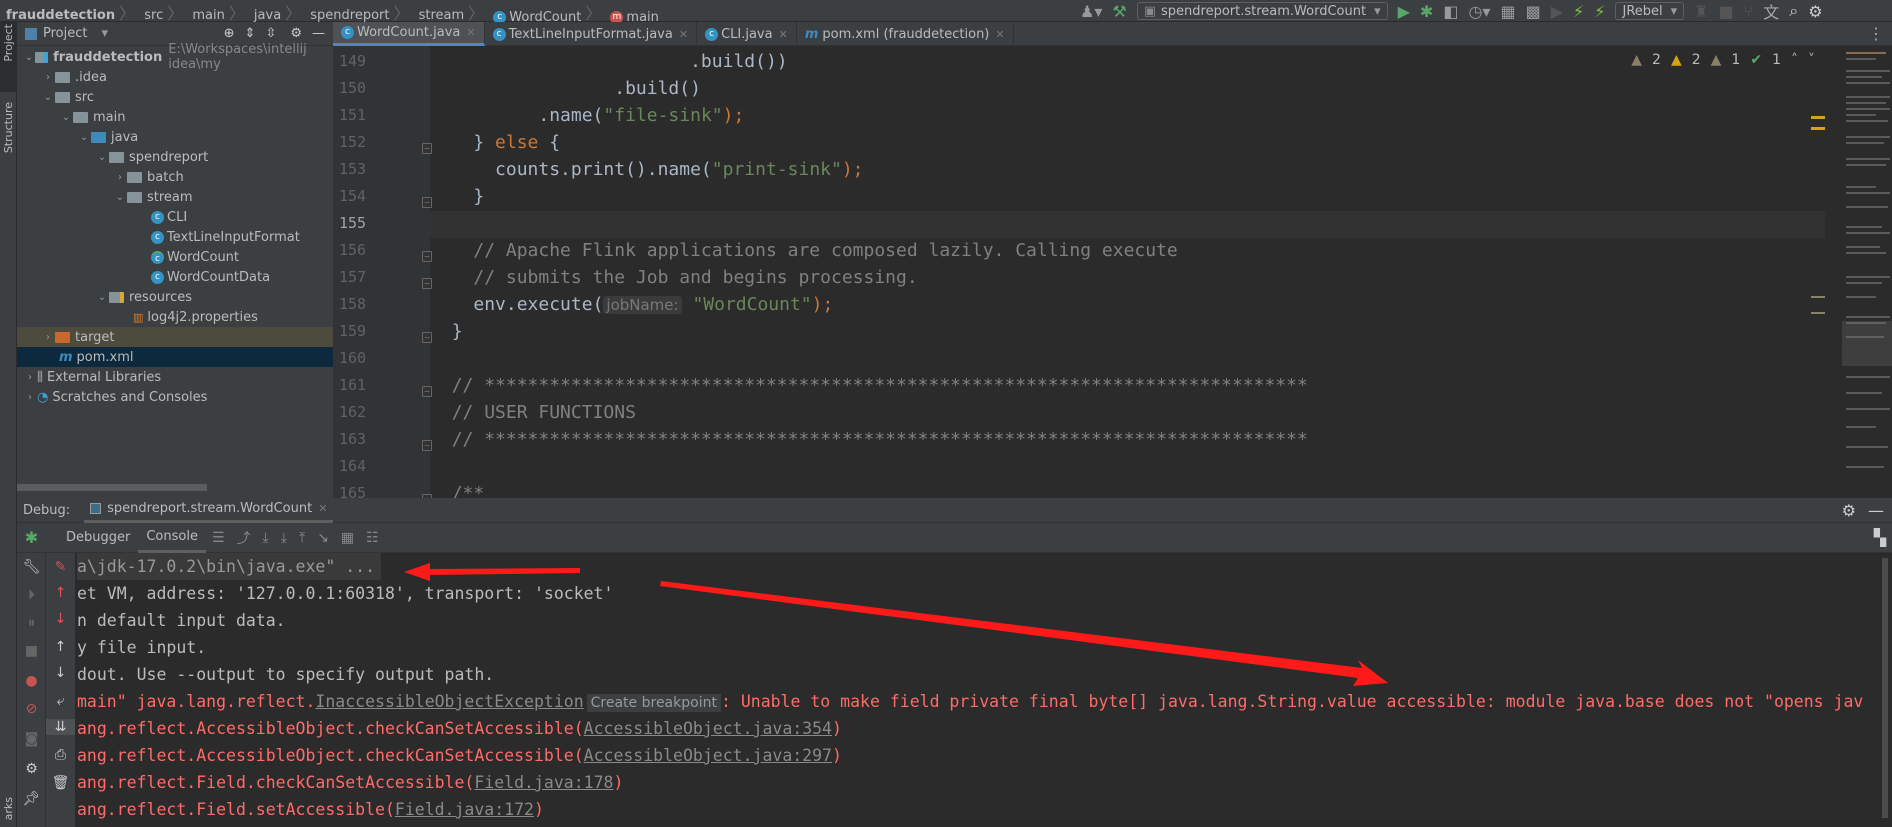 The height and width of the screenshot is (827, 1892). Describe the element at coordinates (31, 681) in the screenshot. I see `view-breakpoints-icon: ●` at that location.